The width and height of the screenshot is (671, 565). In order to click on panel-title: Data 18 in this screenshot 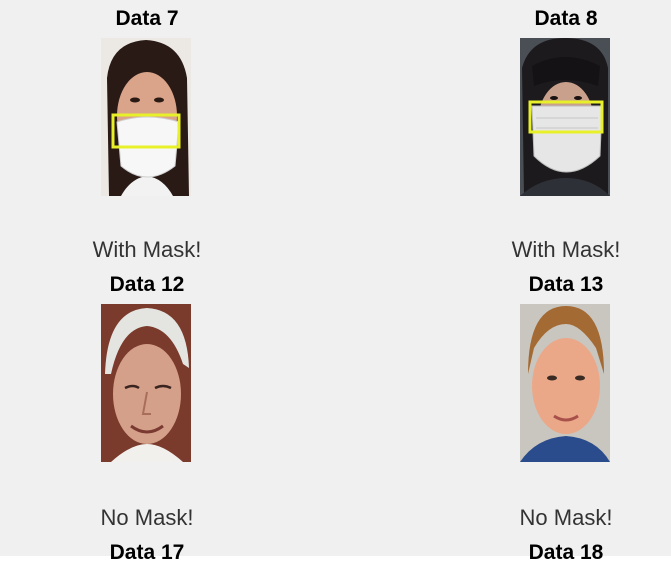, I will do `click(566, 552)`.